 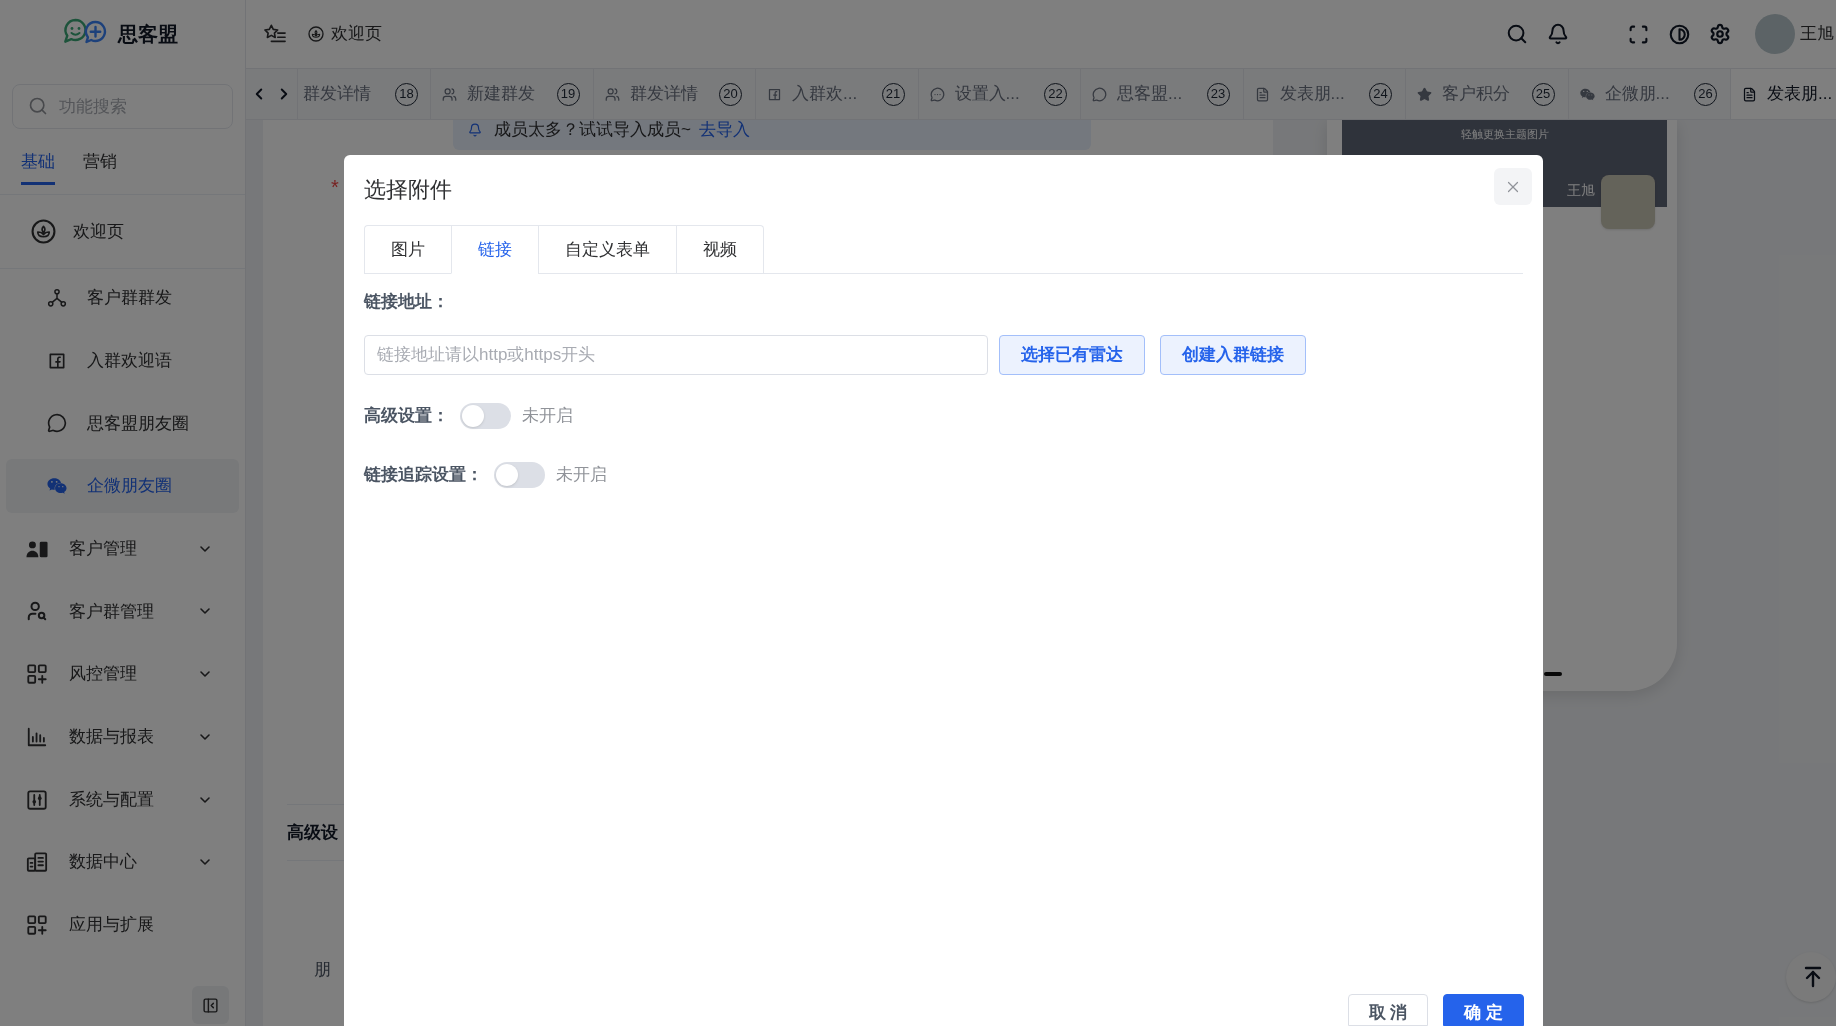 I want to click on required-mark: *, so click(x=335, y=187).